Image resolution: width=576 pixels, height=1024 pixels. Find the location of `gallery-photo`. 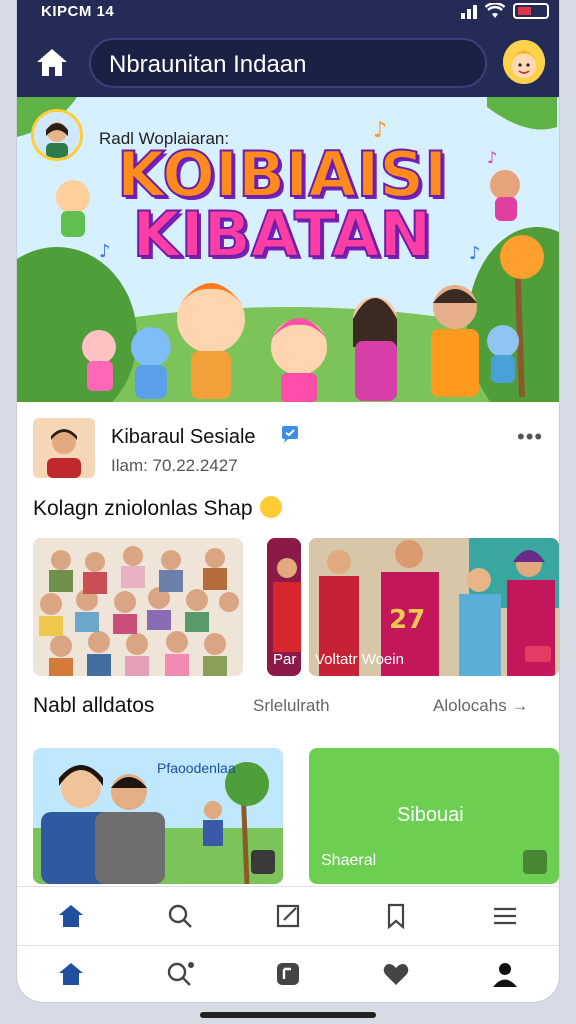

gallery-photo is located at coordinates (138, 607).